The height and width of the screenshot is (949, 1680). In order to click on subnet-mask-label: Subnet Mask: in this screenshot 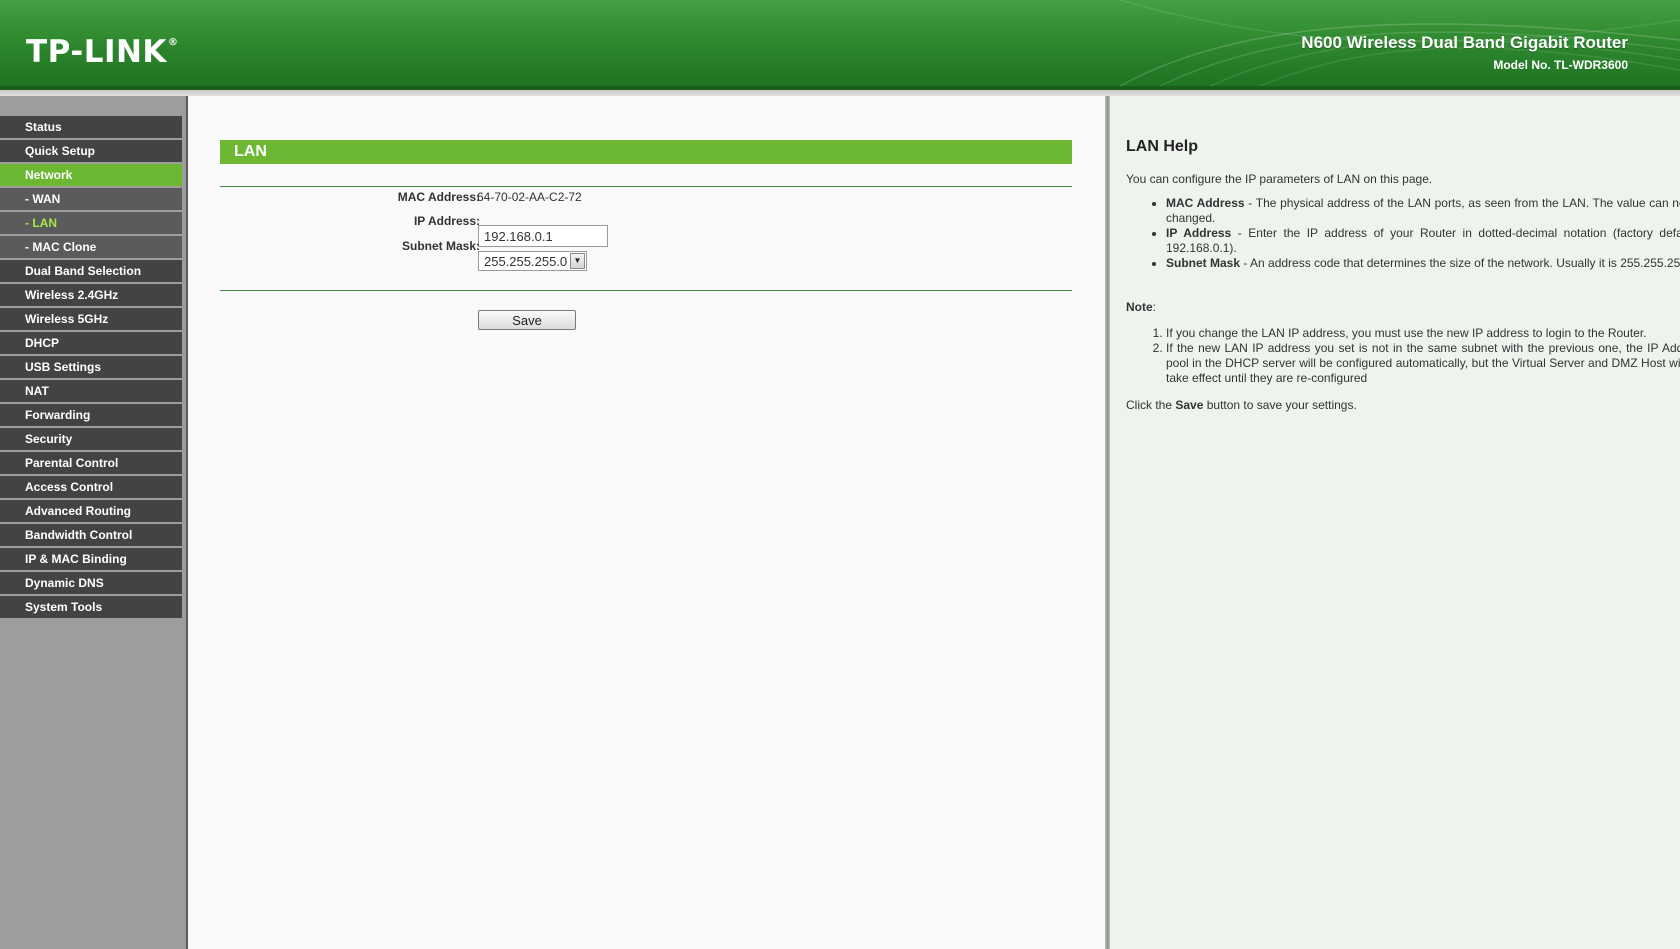, I will do `click(440, 246)`.